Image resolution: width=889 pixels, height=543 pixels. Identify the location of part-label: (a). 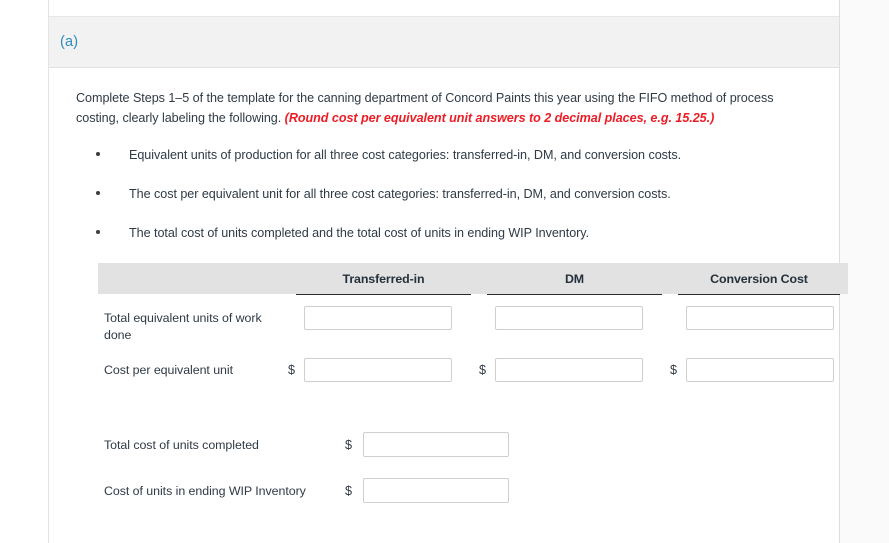
(69, 42).